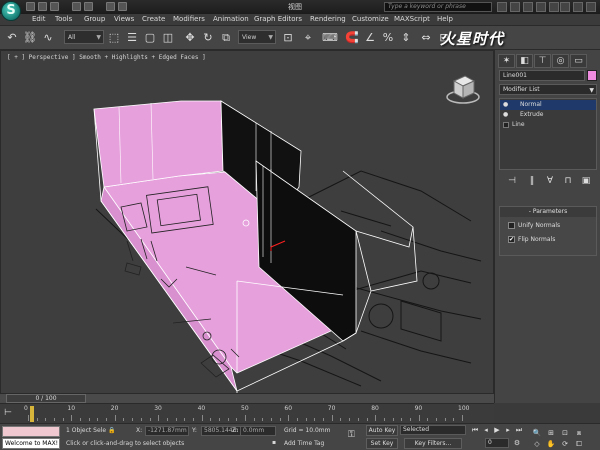 Image resolution: width=600 pixels, height=450 pixels. I want to click on time-tag-icon: ▪, so click(274, 442).